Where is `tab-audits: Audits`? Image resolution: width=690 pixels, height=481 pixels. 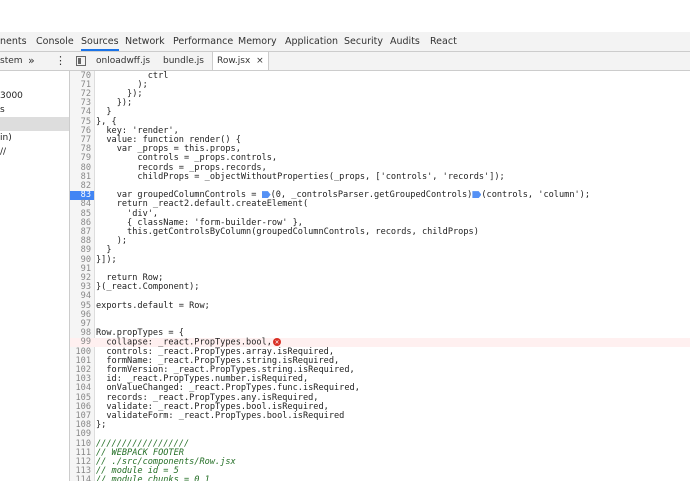
tab-audits: Audits is located at coordinates (405, 41).